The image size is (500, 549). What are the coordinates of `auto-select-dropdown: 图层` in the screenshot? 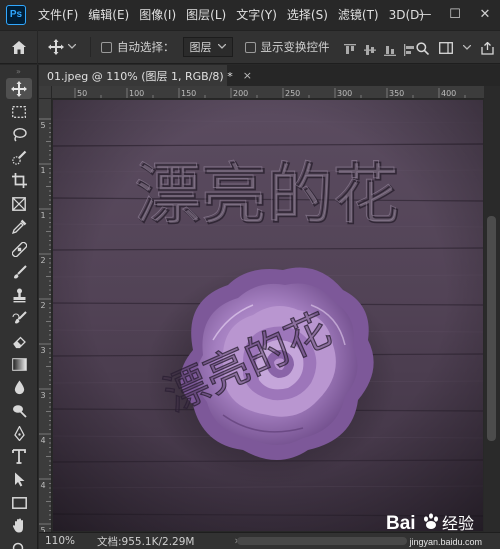 It's located at (207, 47).